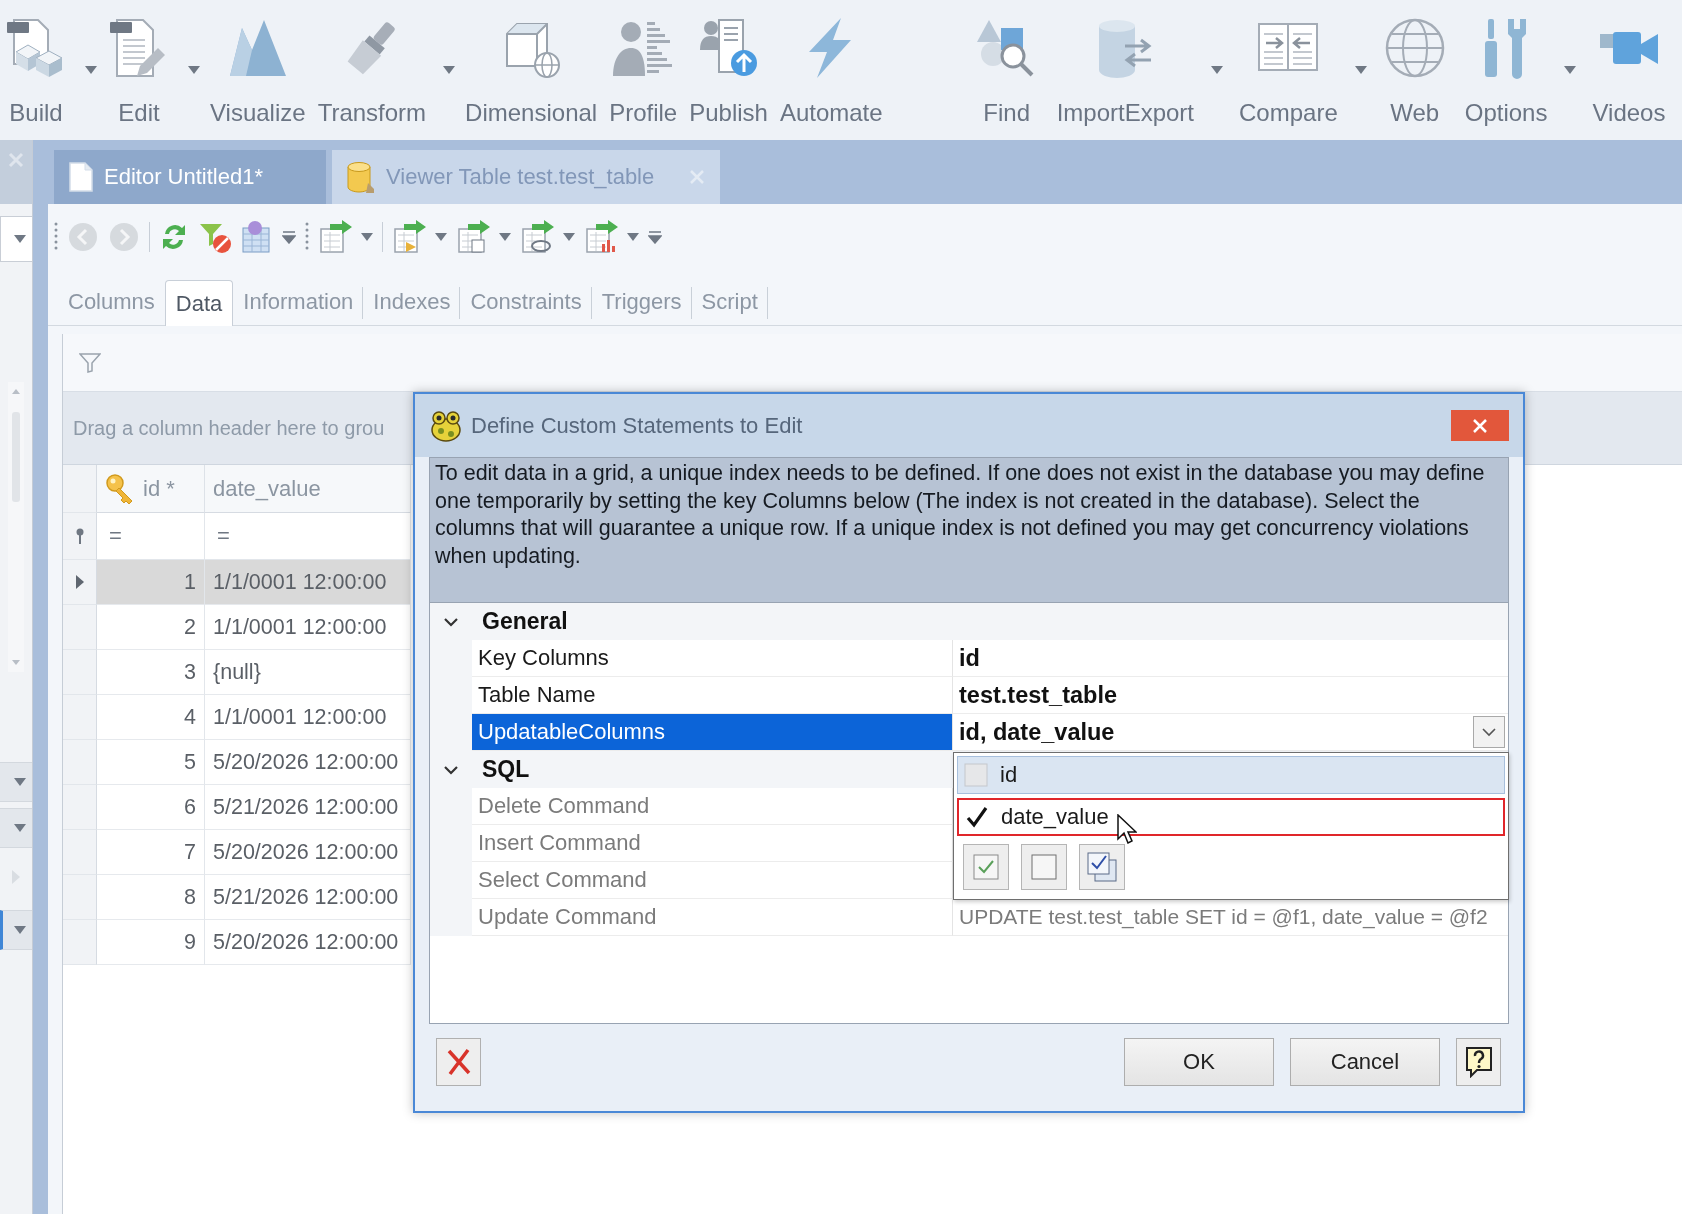 Image resolution: width=1682 pixels, height=1214 pixels. I want to click on ribbon-button: Visualize, so click(258, 63).